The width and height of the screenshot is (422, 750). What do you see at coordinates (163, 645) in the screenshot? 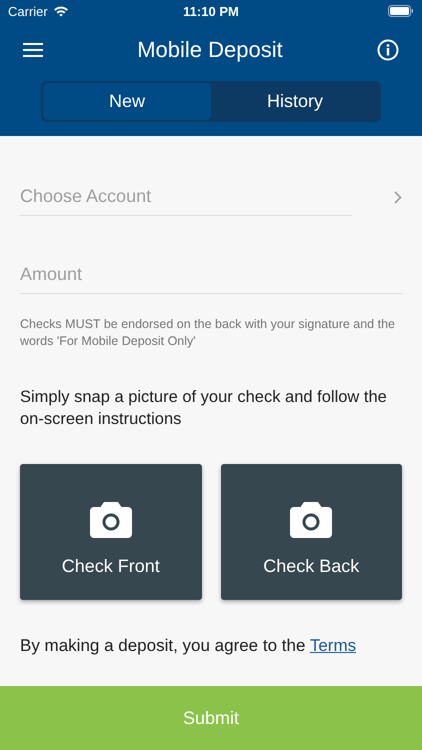
I see `agreement-text: By making a deposit, you agree to the` at bounding box center [163, 645].